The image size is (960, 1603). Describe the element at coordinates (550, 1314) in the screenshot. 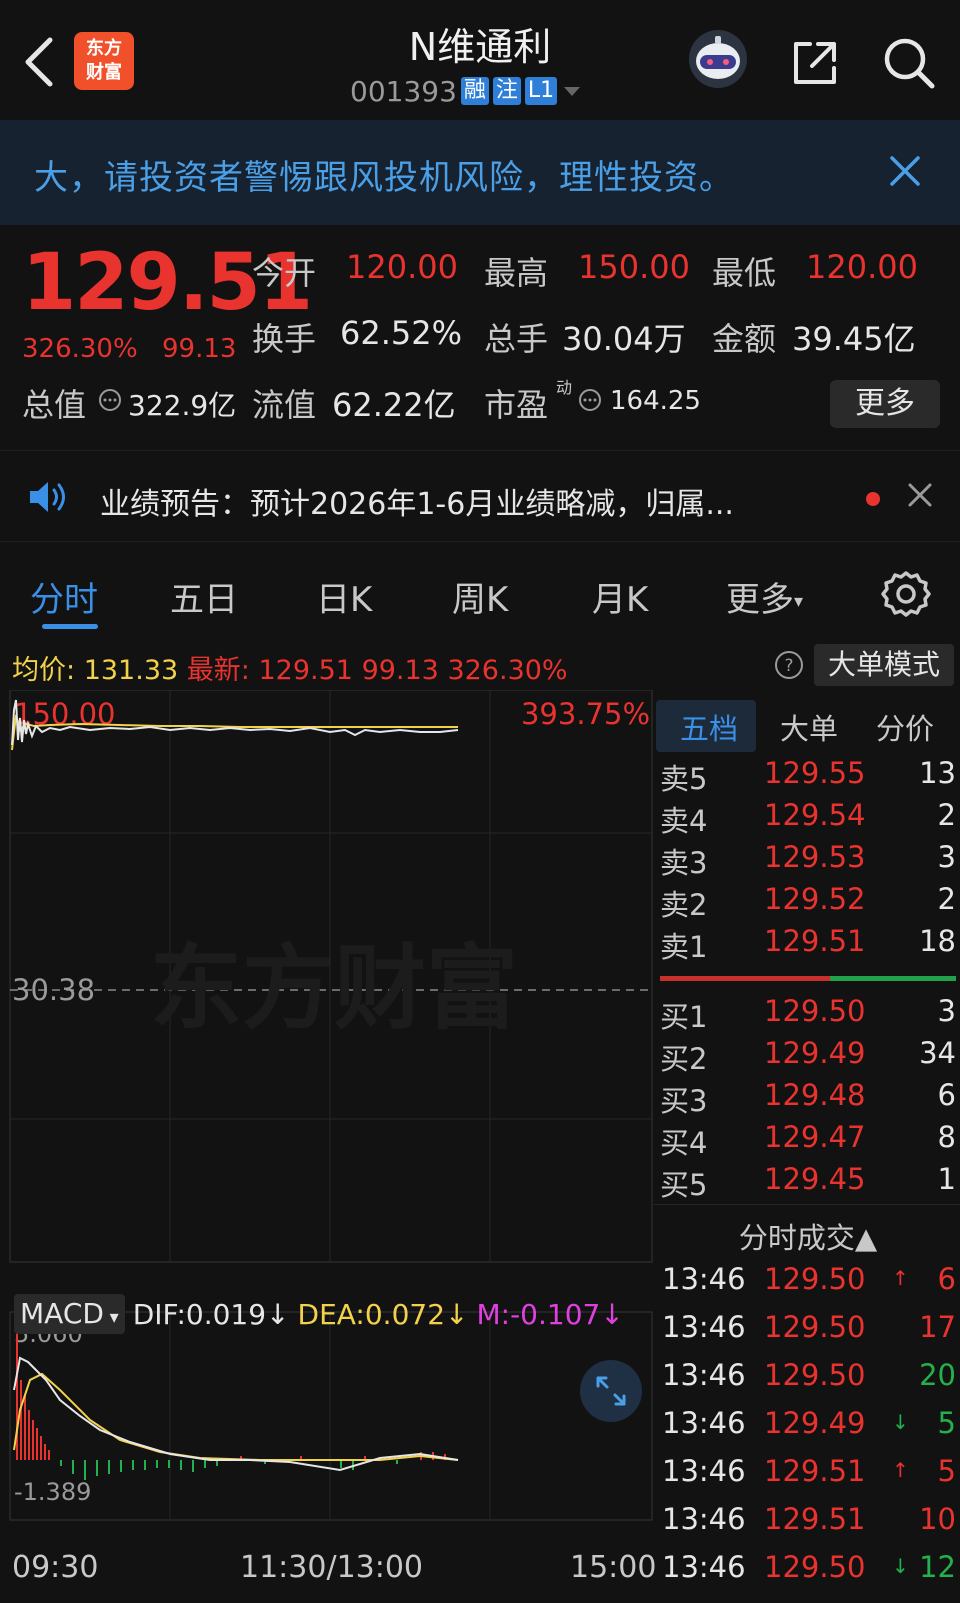

I see `macd-m: M:-0.107↓` at that location.